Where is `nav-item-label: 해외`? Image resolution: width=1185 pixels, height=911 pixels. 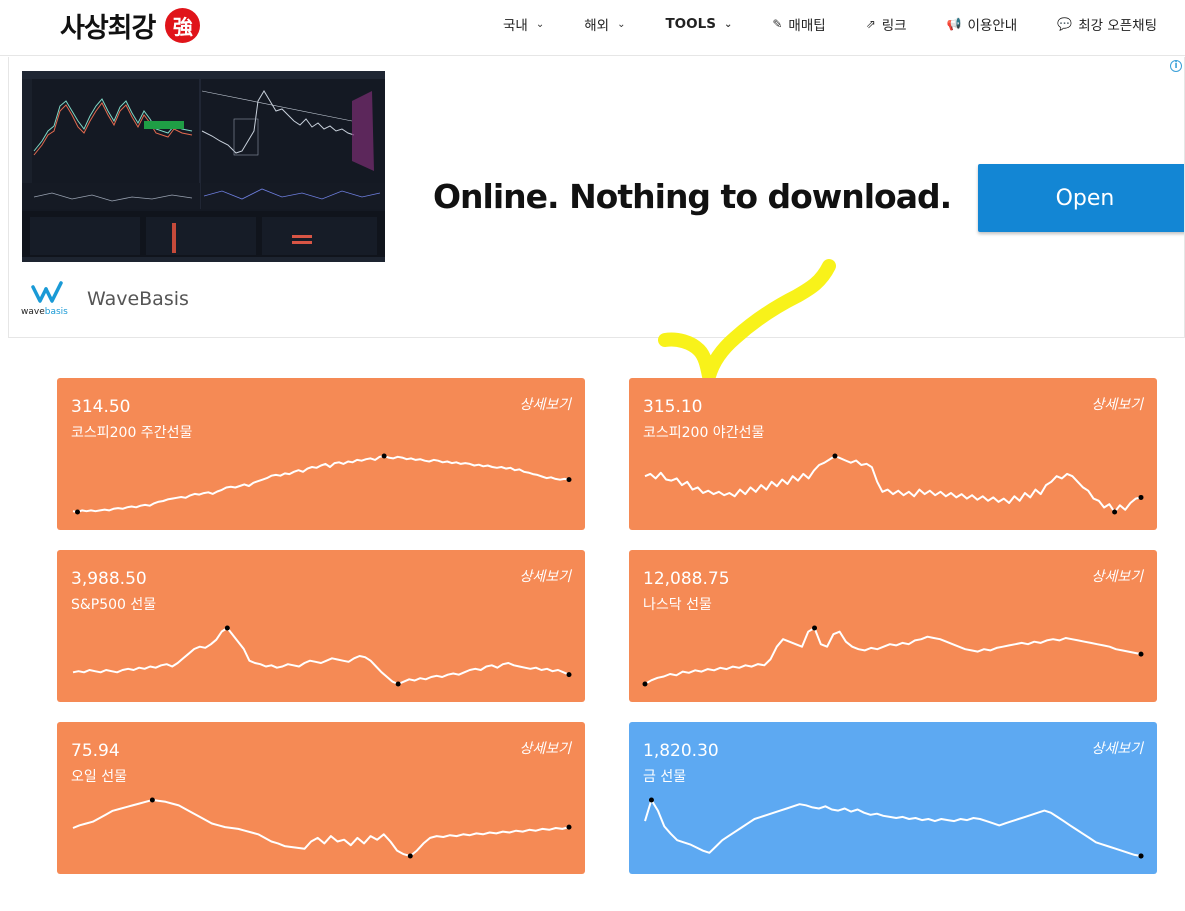
nav-item-label: 해외 is located at coordinates (597, 26).